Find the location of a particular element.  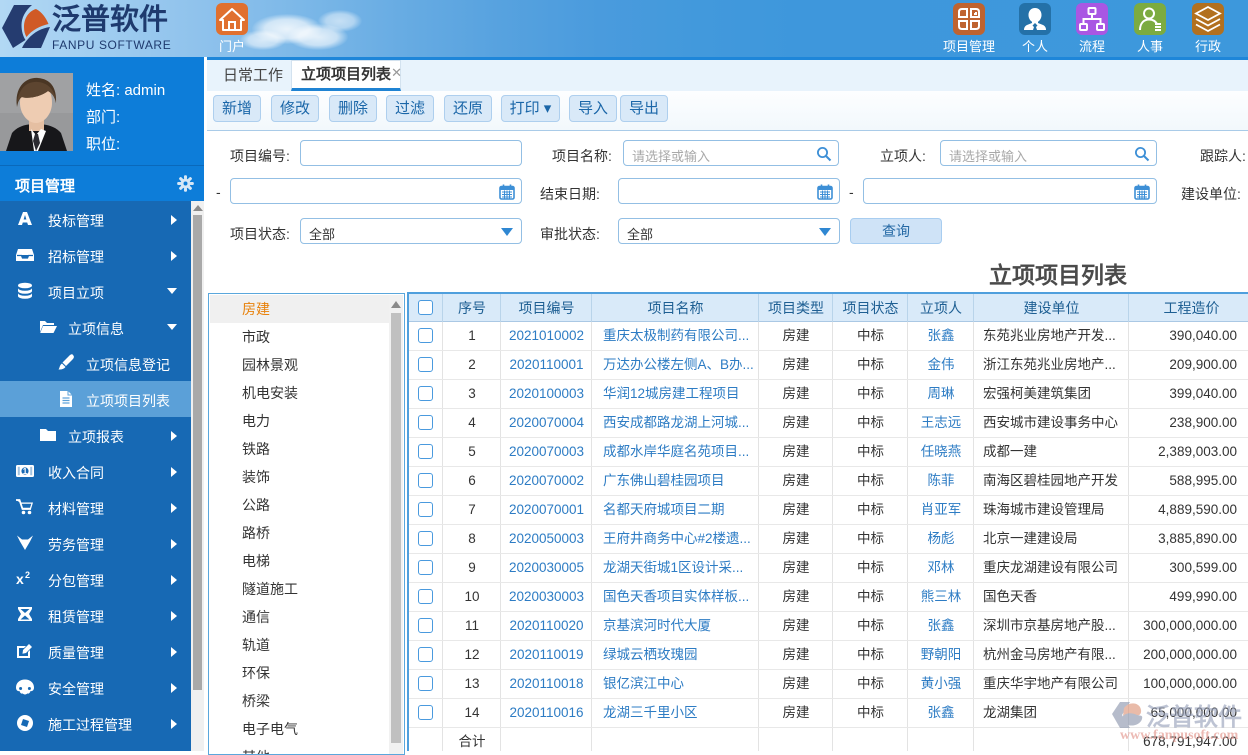

svg-text: x is located at coordinates (20, 579).